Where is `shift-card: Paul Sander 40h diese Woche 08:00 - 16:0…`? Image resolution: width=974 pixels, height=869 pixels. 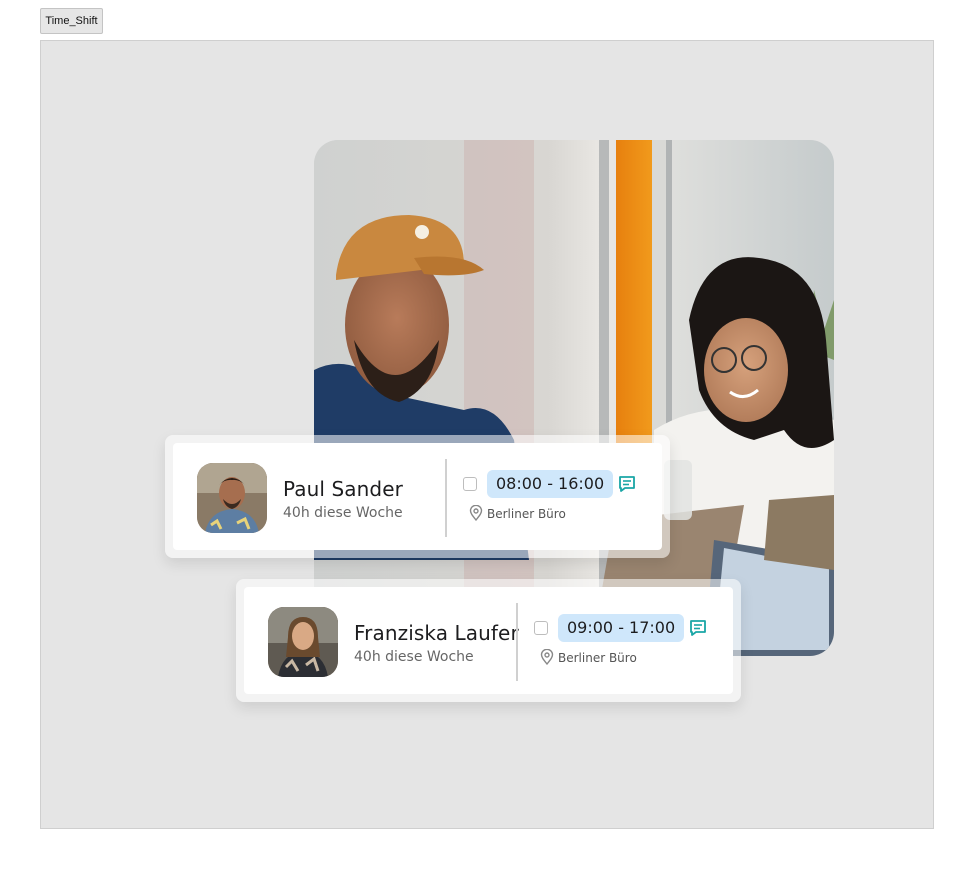 shift-card: Paul Sander 40h diese Woche 08:00 - 16:0… is located at coordinates (417, 496).